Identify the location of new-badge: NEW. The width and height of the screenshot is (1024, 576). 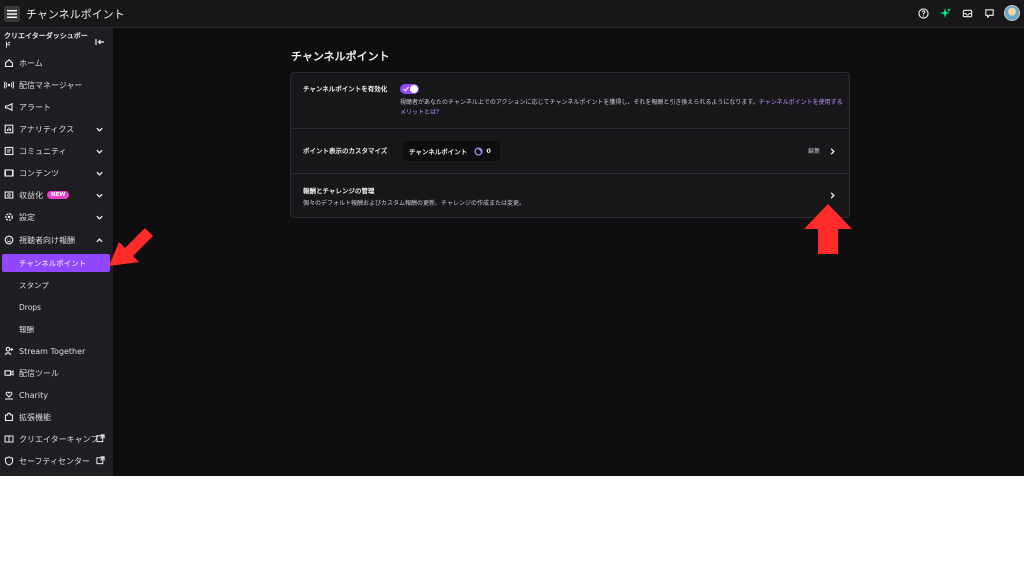
(58, 195).